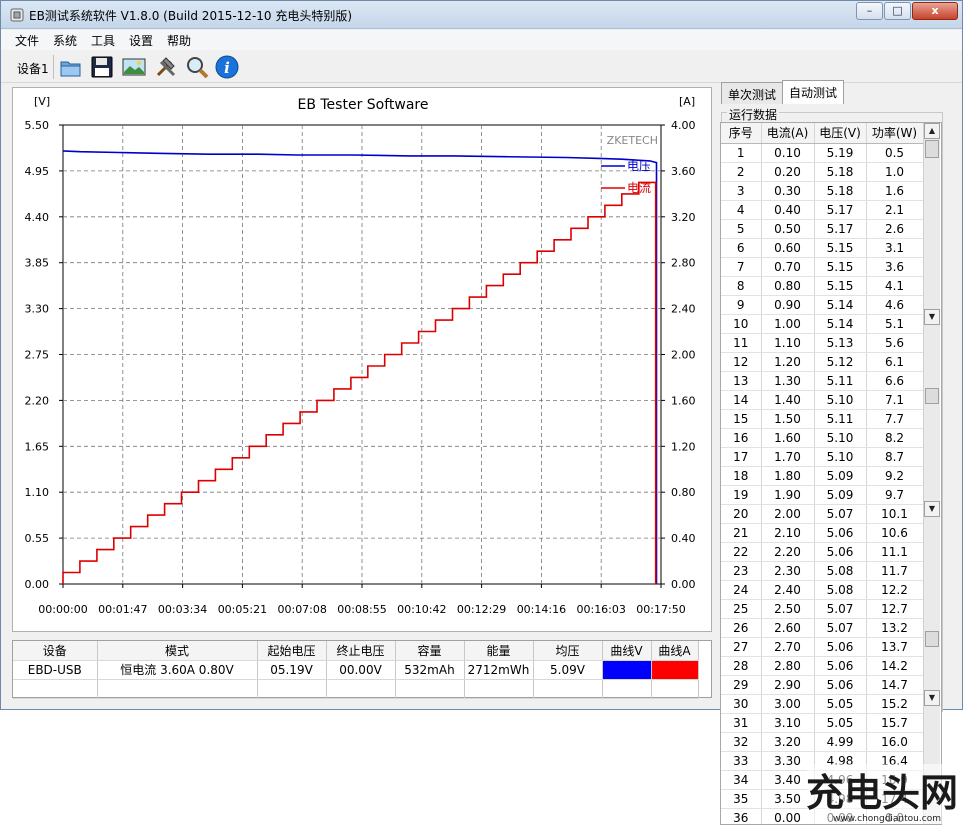  Describe the element at coordinates (822, 267) in the screenshot. I see `table-row: 7 0.70 5.15 3.6` at that location.